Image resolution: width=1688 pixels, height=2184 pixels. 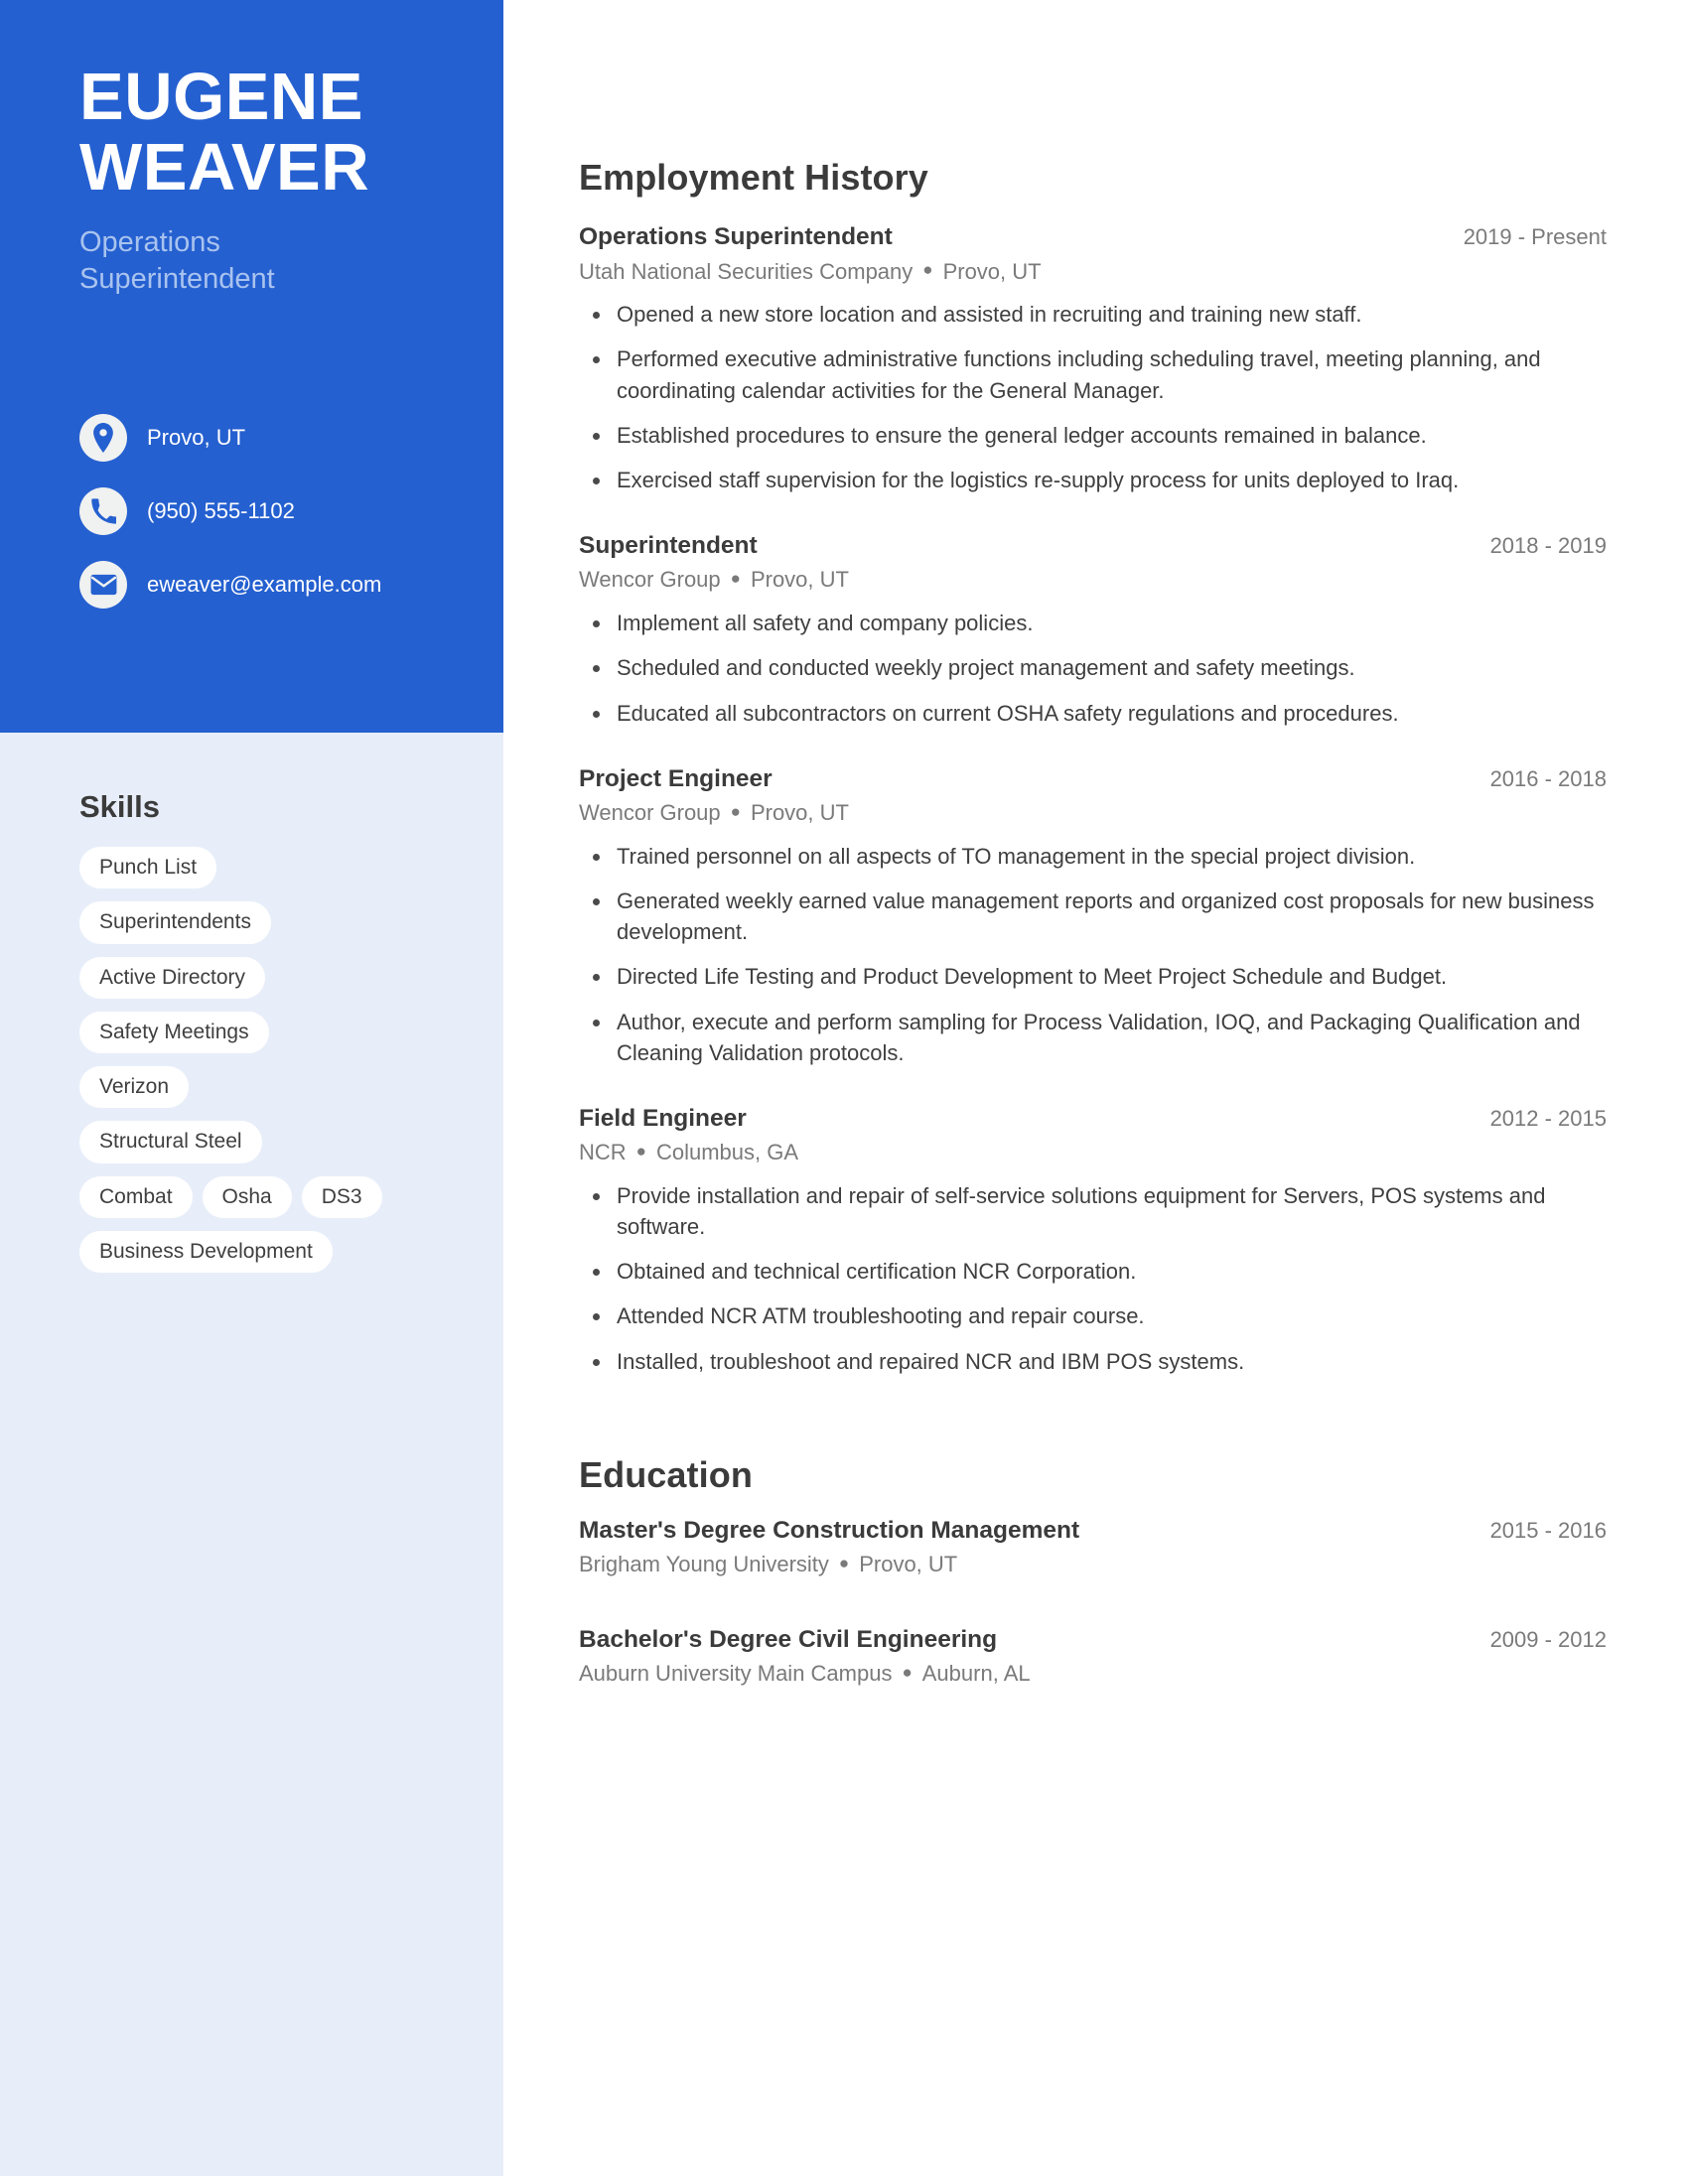 What do you see at coordinates (103, 438) in the screenshot?
I see `location-pin-icon` at bounding box center [103, 438].